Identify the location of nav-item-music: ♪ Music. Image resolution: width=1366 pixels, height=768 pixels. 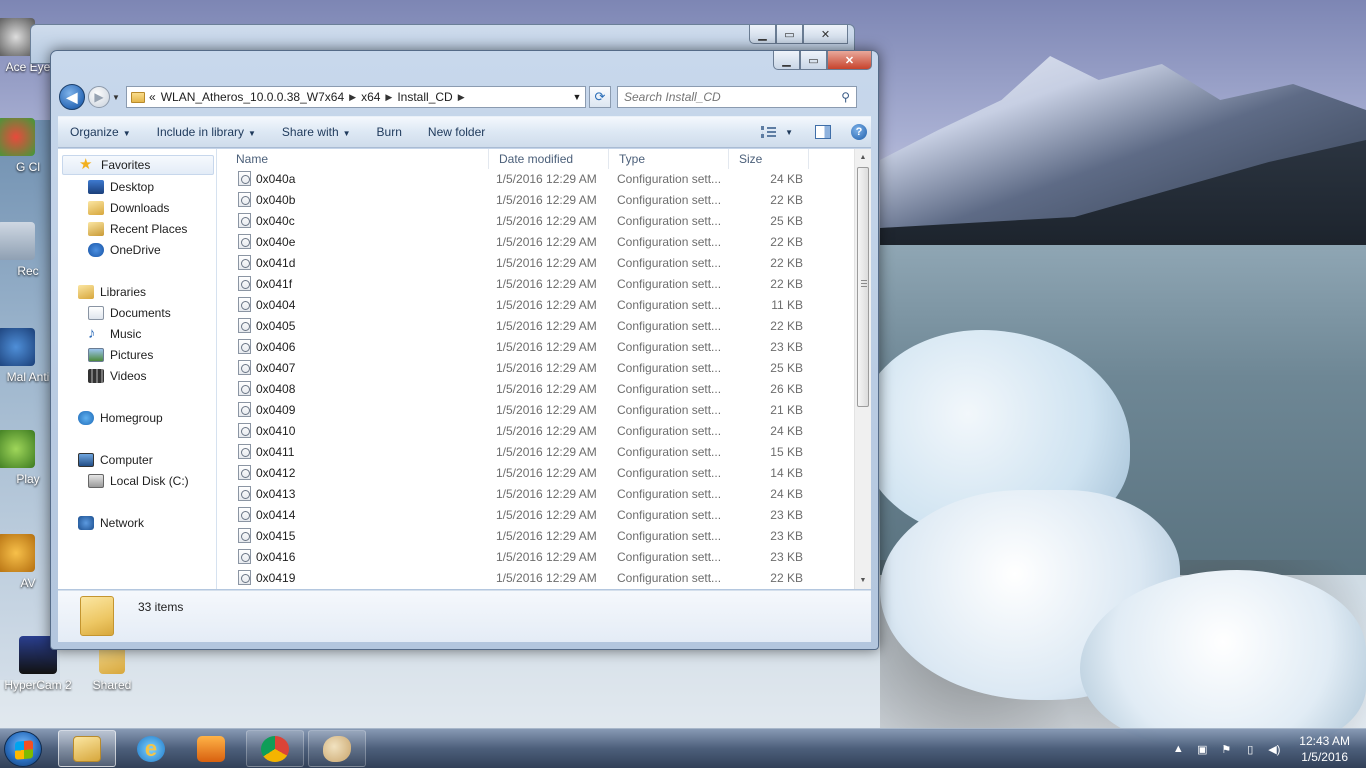
(114, 334).